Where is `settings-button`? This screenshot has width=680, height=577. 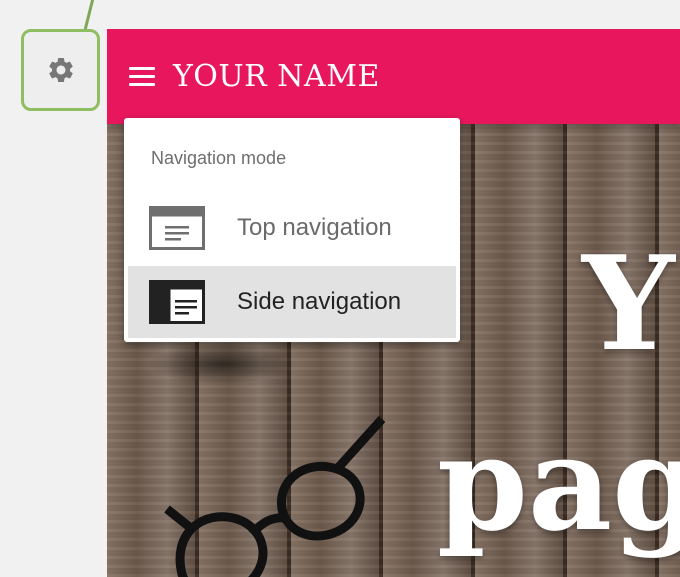 settings-button is located at coordinates (60, 70).